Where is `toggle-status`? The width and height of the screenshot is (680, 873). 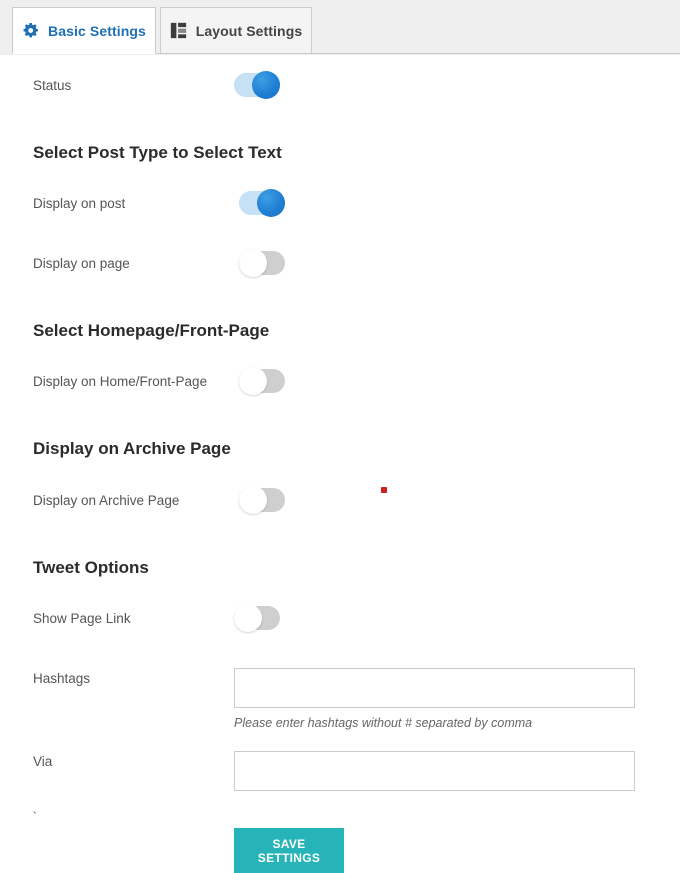 toggle-status is located at coordinates (257, 85).